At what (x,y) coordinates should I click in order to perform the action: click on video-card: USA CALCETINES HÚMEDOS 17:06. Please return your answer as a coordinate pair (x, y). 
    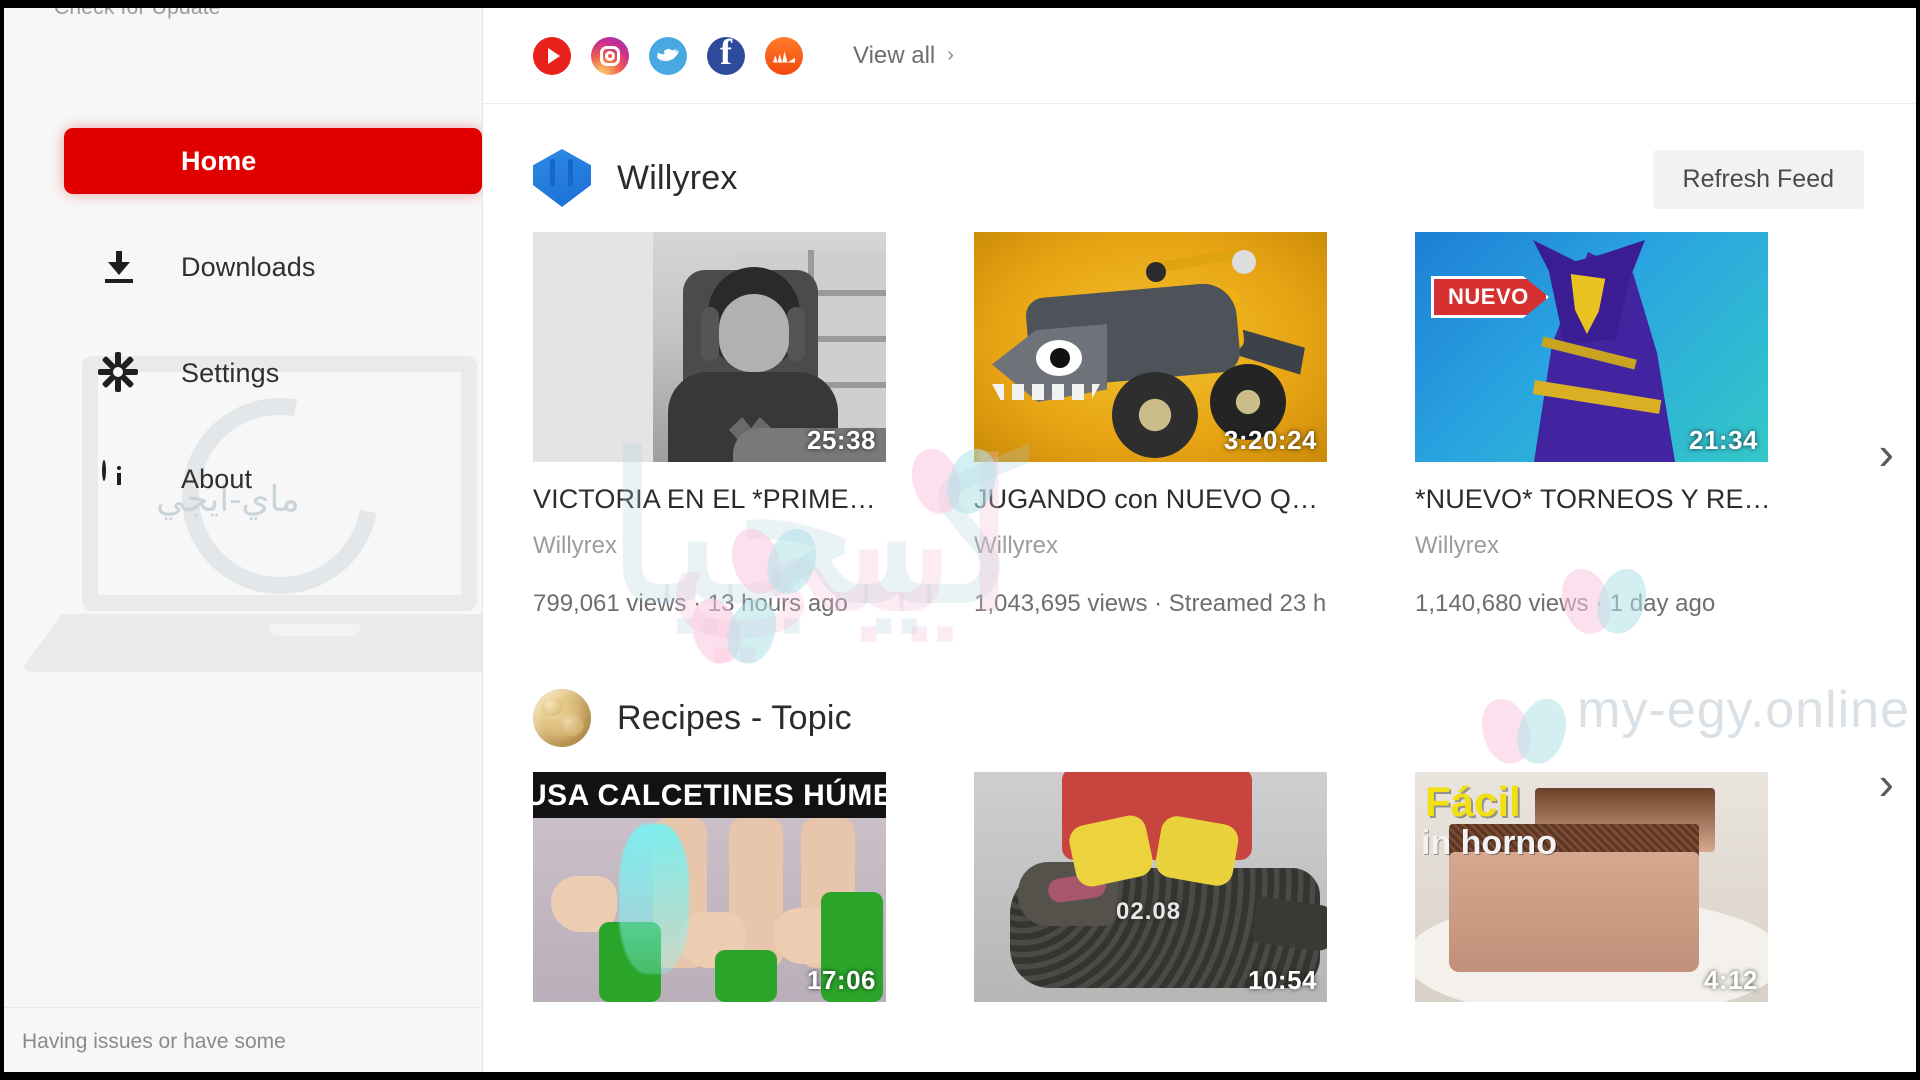
    Looking at the image, I should click on (733, 887).